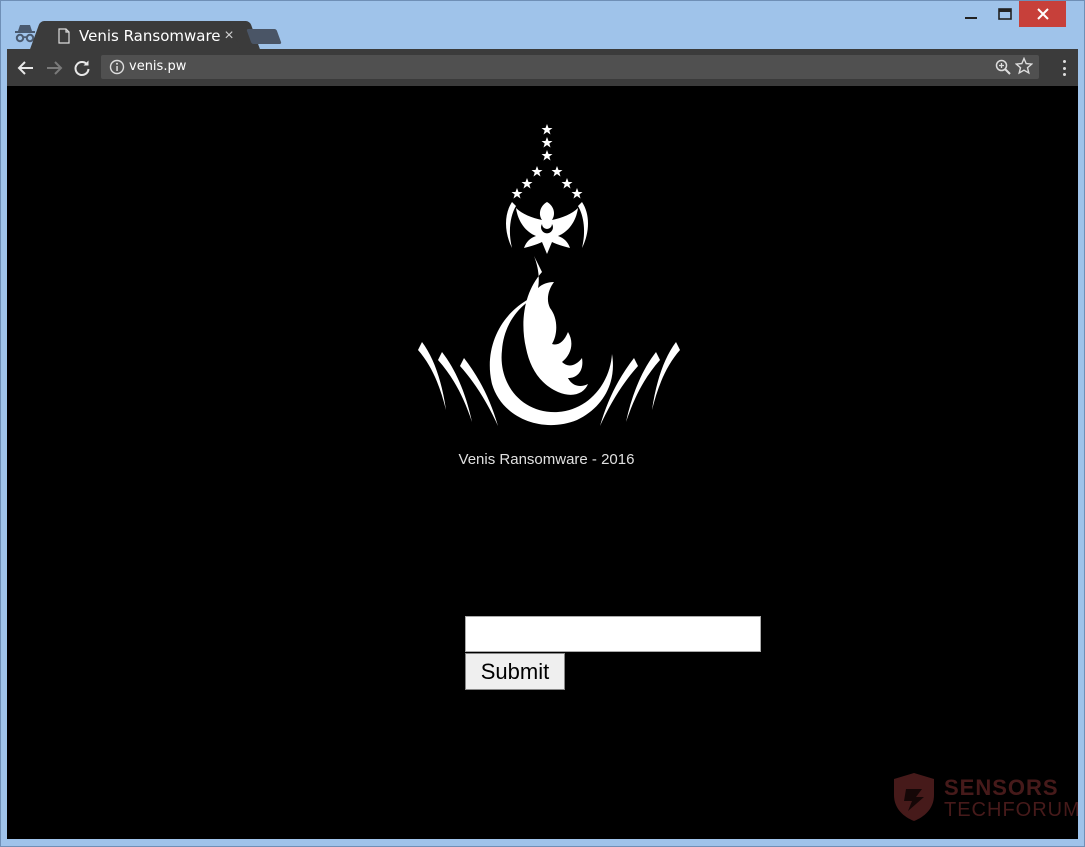 The image size is (1085, 847). Describe the element at coordinates (546, 459) in the screenshot. I see `page-caption: Venis Ransomware - 2016` at that location.